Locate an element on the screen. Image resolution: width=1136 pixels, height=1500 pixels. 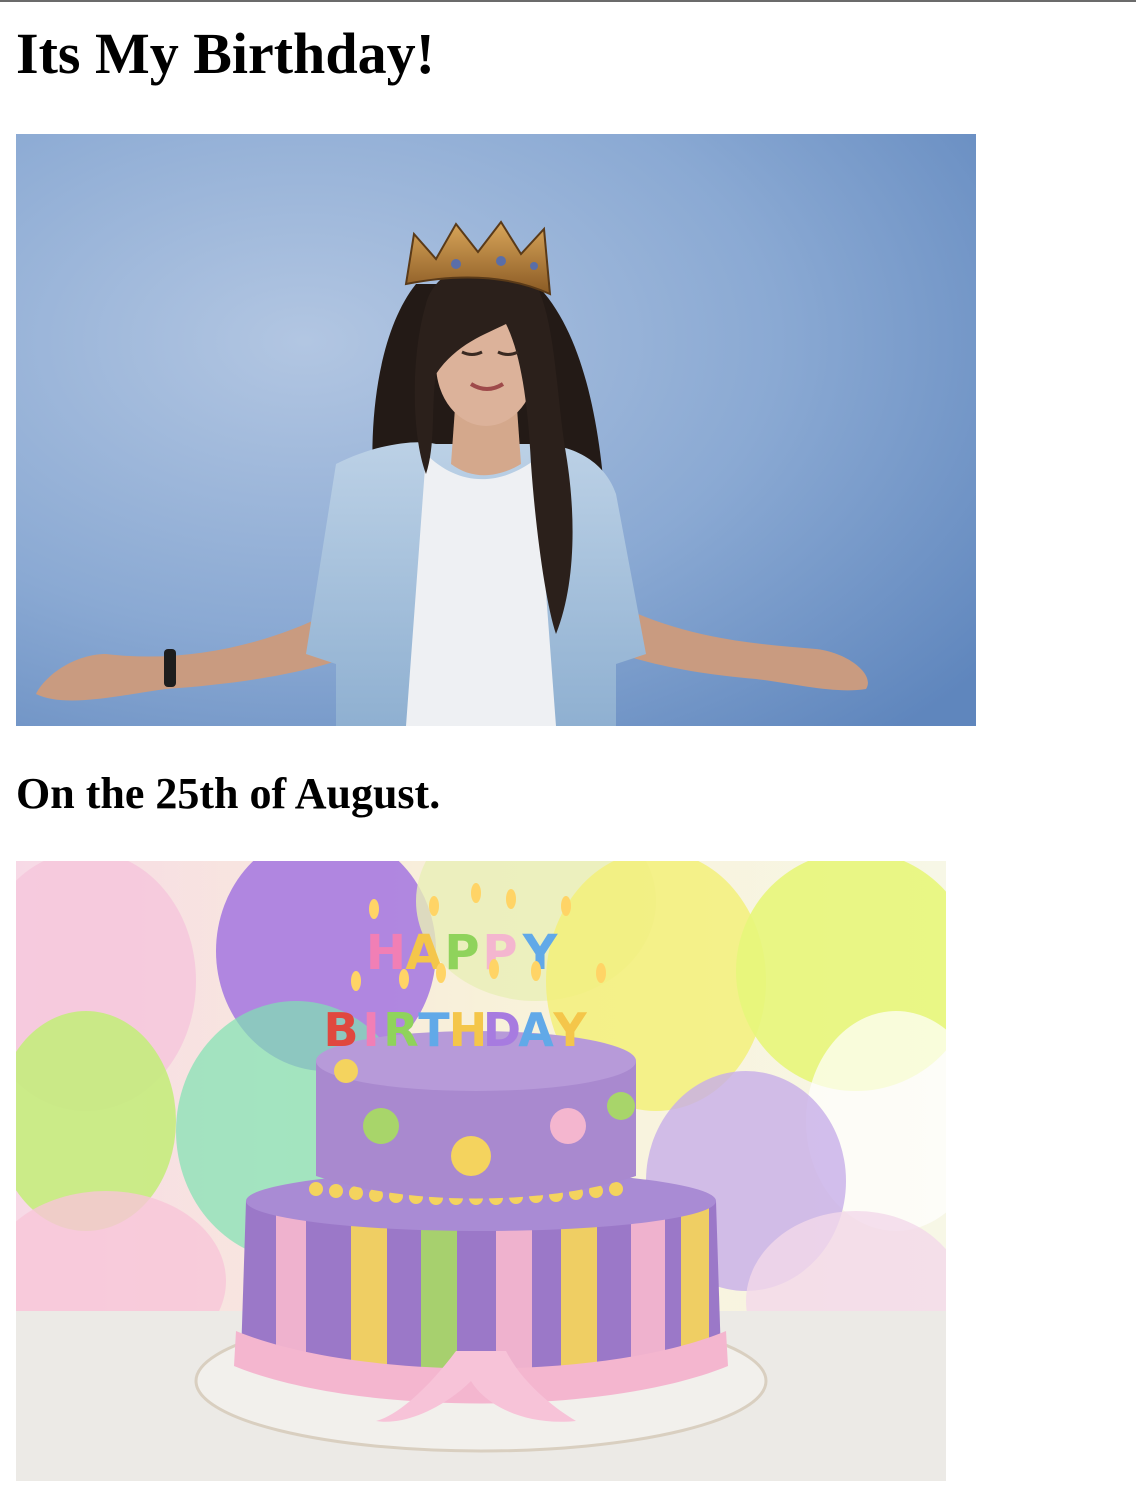
svg-text: A is located at coordinates (536, 1030).